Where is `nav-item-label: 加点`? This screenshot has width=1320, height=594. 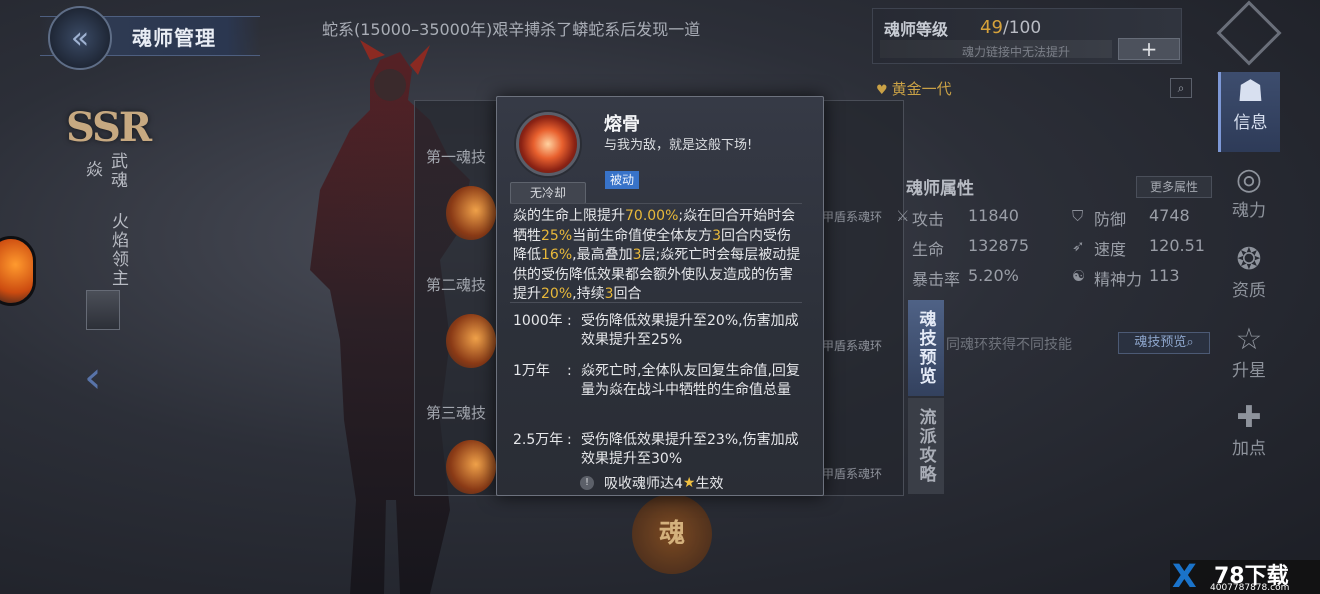 nav-item-label: 加点 is located at coordinates (1249, 449).